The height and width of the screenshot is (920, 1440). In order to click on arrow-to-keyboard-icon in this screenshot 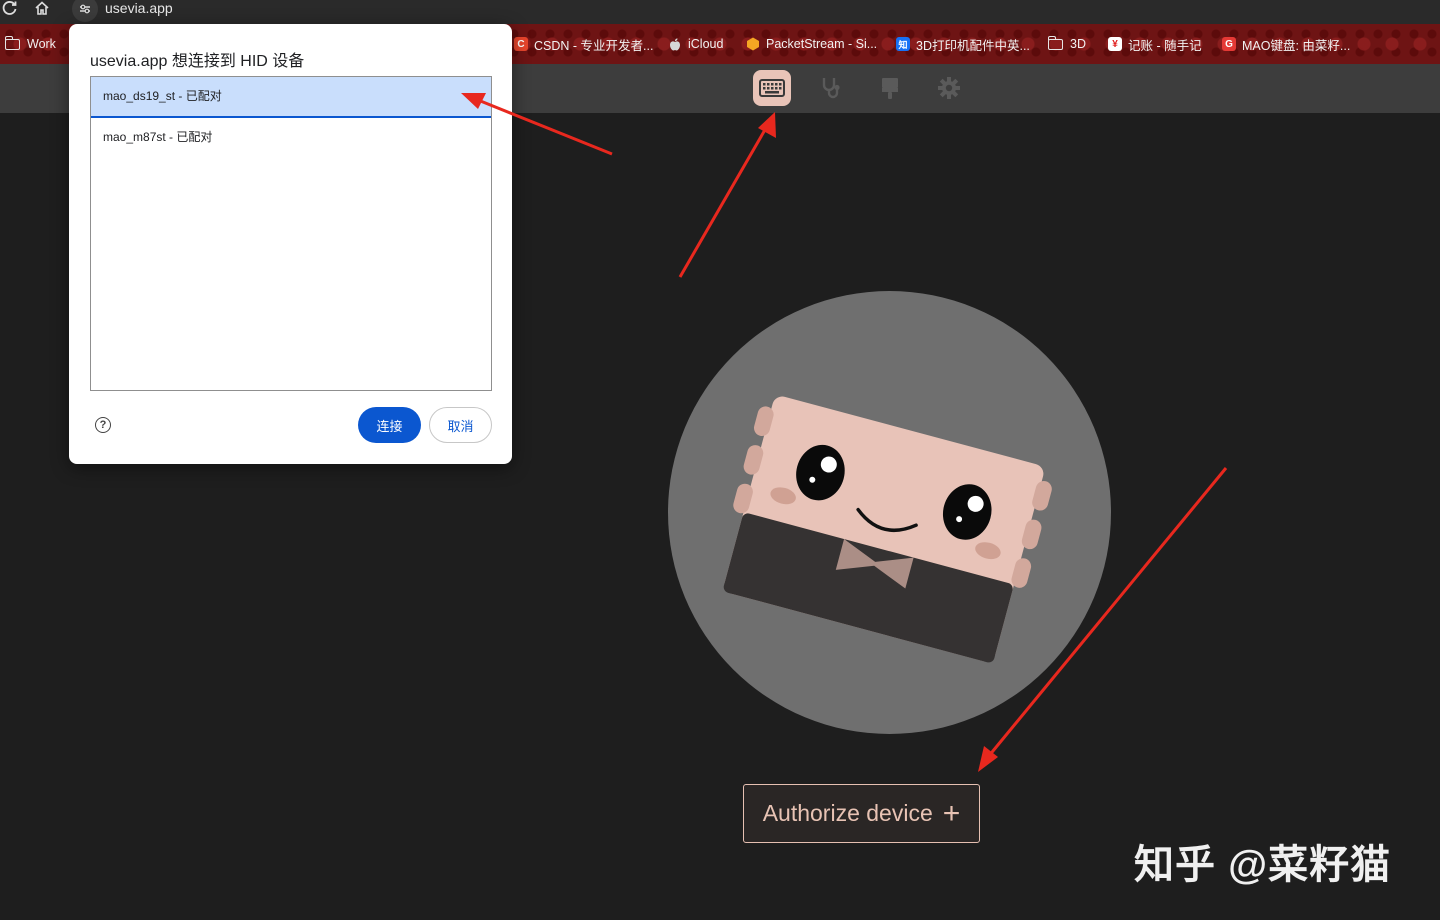, I will do `click(723, 202)`.